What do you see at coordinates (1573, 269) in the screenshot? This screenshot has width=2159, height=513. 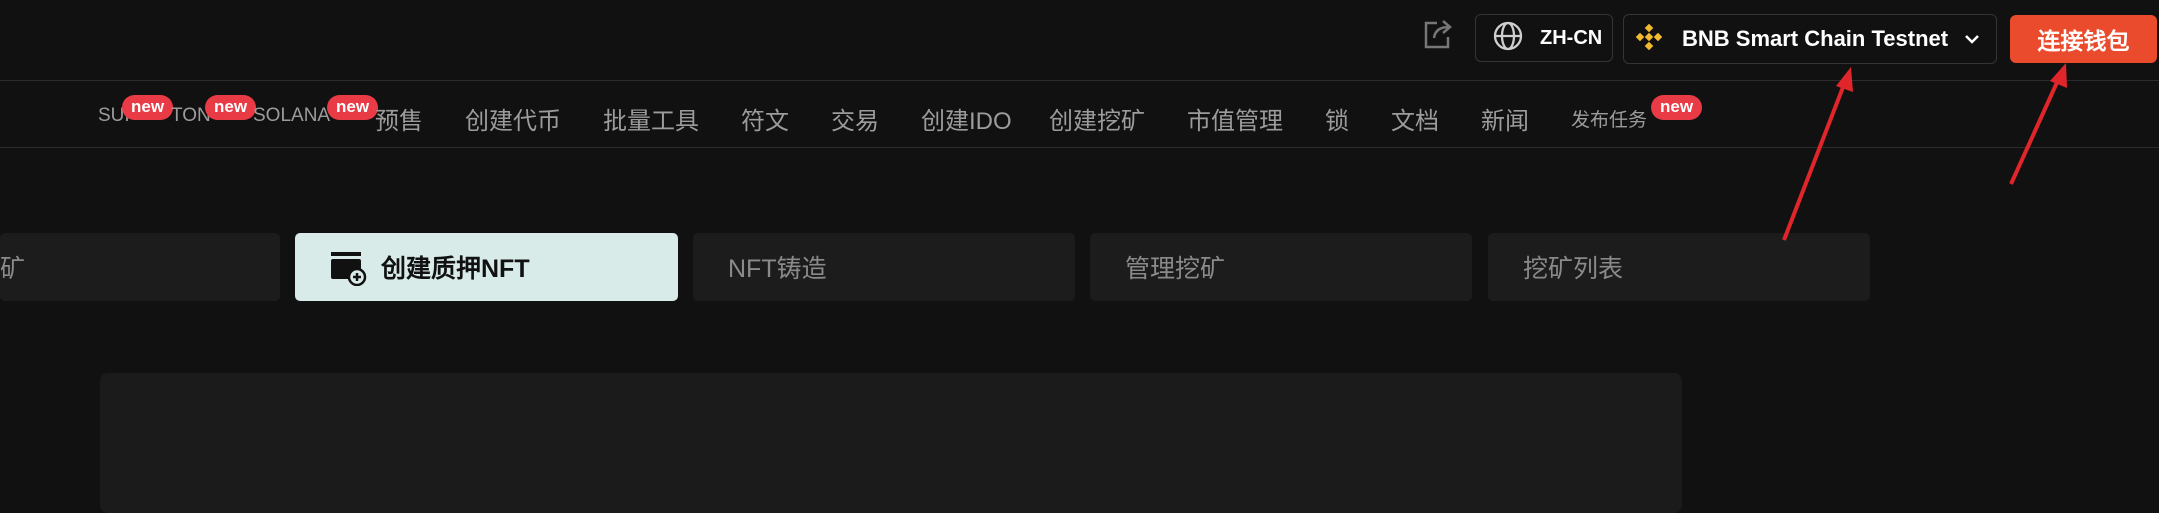 I see `tab-label: 挖矿列表` at bounding box center [1573, 269].